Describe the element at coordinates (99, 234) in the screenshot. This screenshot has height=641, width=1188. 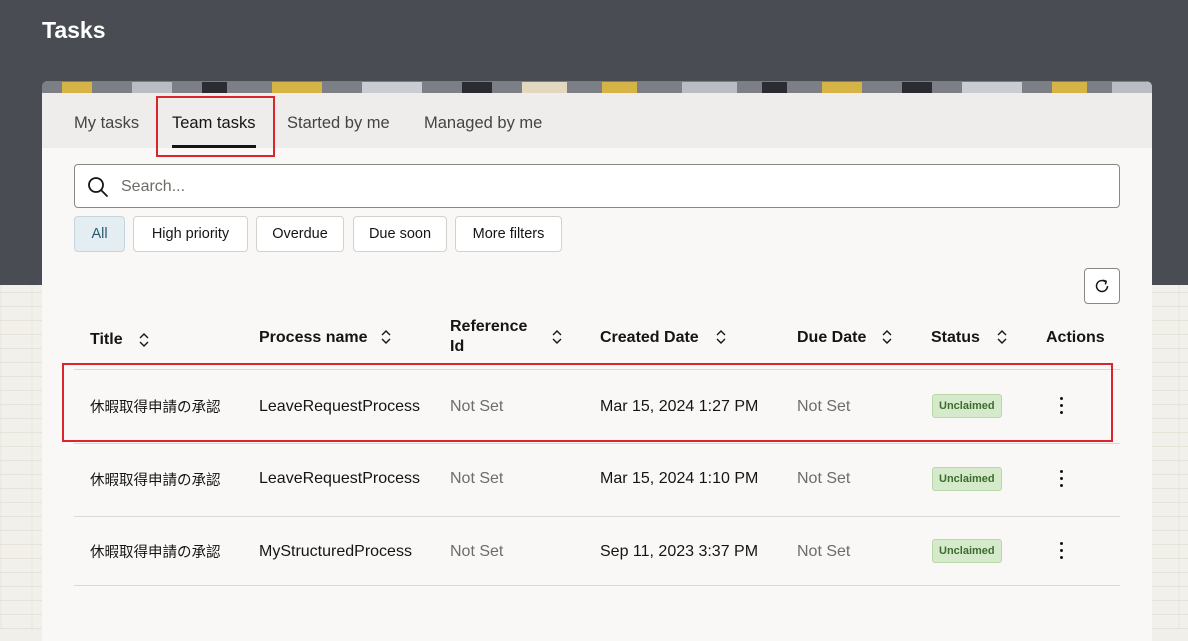
I see `filter-all: All` at that location.